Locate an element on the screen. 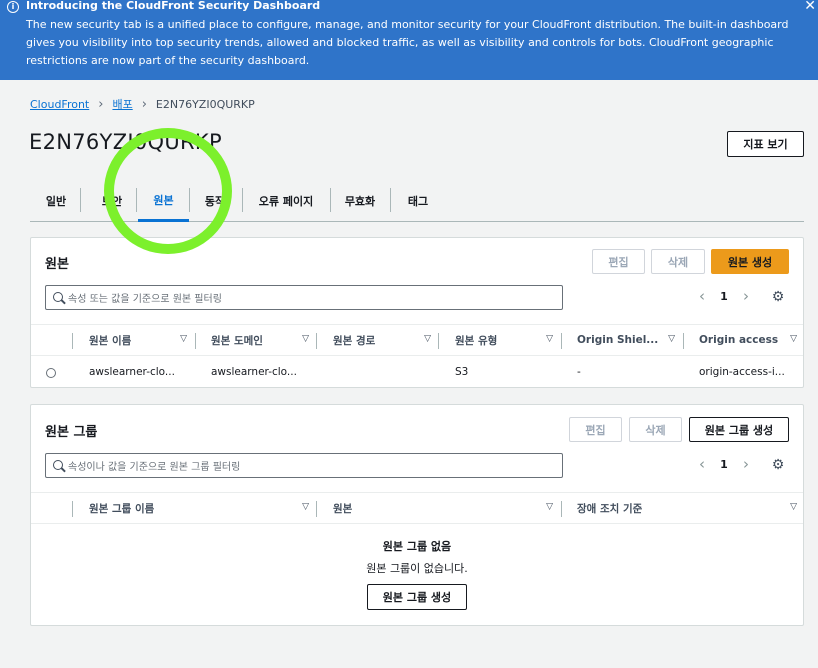 The image size is (818, 668). origin-group-pagination: ‹ 1 › is located at coordinates (724, 464).